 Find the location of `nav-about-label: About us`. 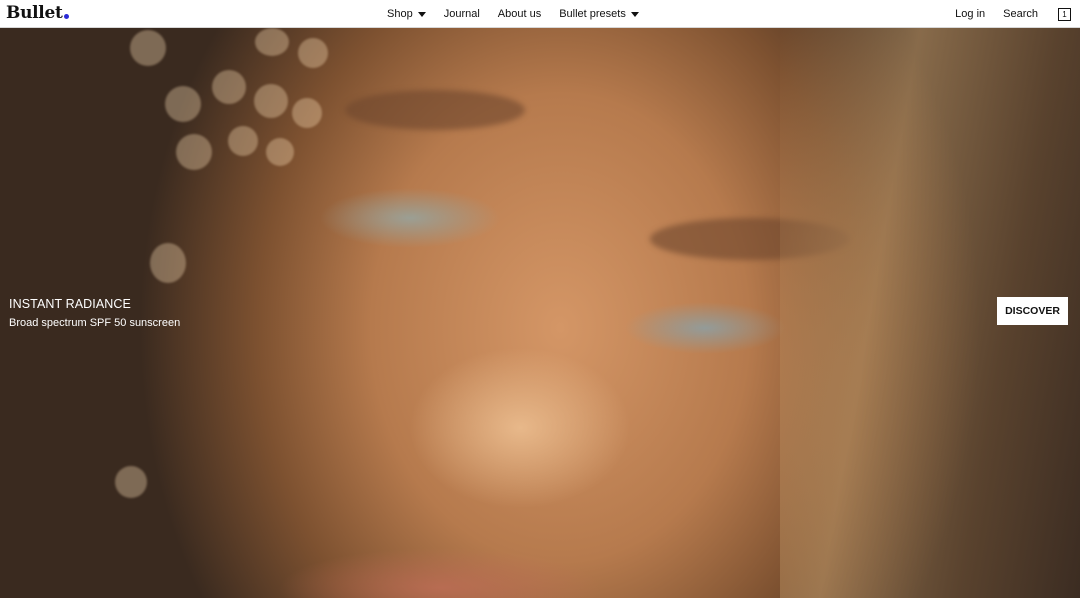

nav-about-label: About us is located at coordinates (519, 14).